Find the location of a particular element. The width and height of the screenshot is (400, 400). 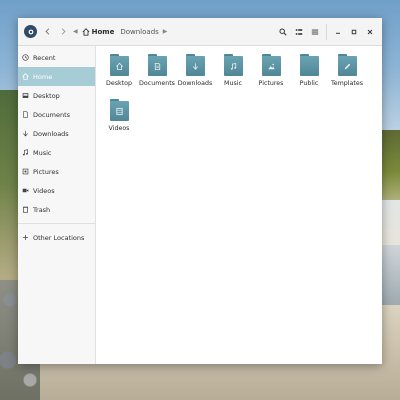

forward-button is located at coordinates (63, 32).